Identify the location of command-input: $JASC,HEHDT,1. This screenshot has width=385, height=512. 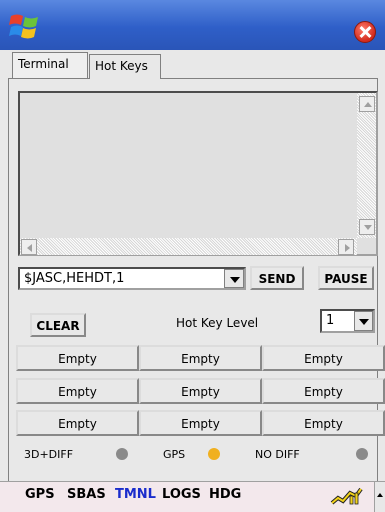
(132, 278).